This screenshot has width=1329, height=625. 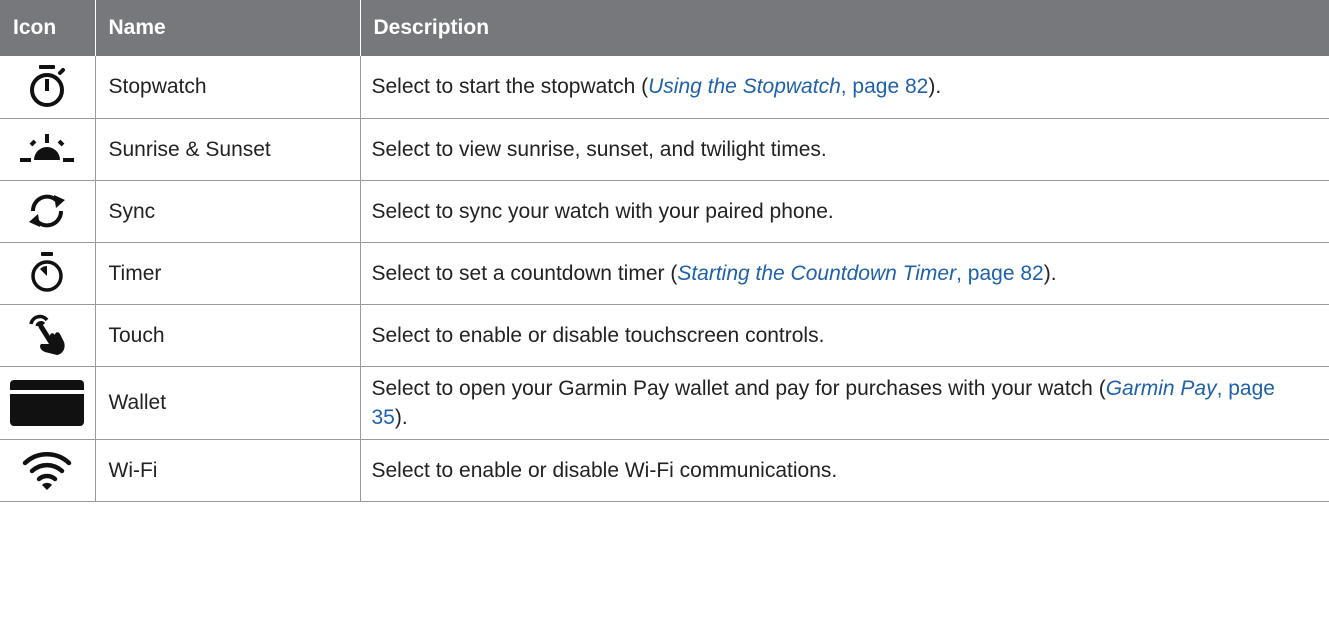 What do you see at coordinates (228, 335) in the screenshot?
I see `row-name: Touch` at bounding box center [228, 335].